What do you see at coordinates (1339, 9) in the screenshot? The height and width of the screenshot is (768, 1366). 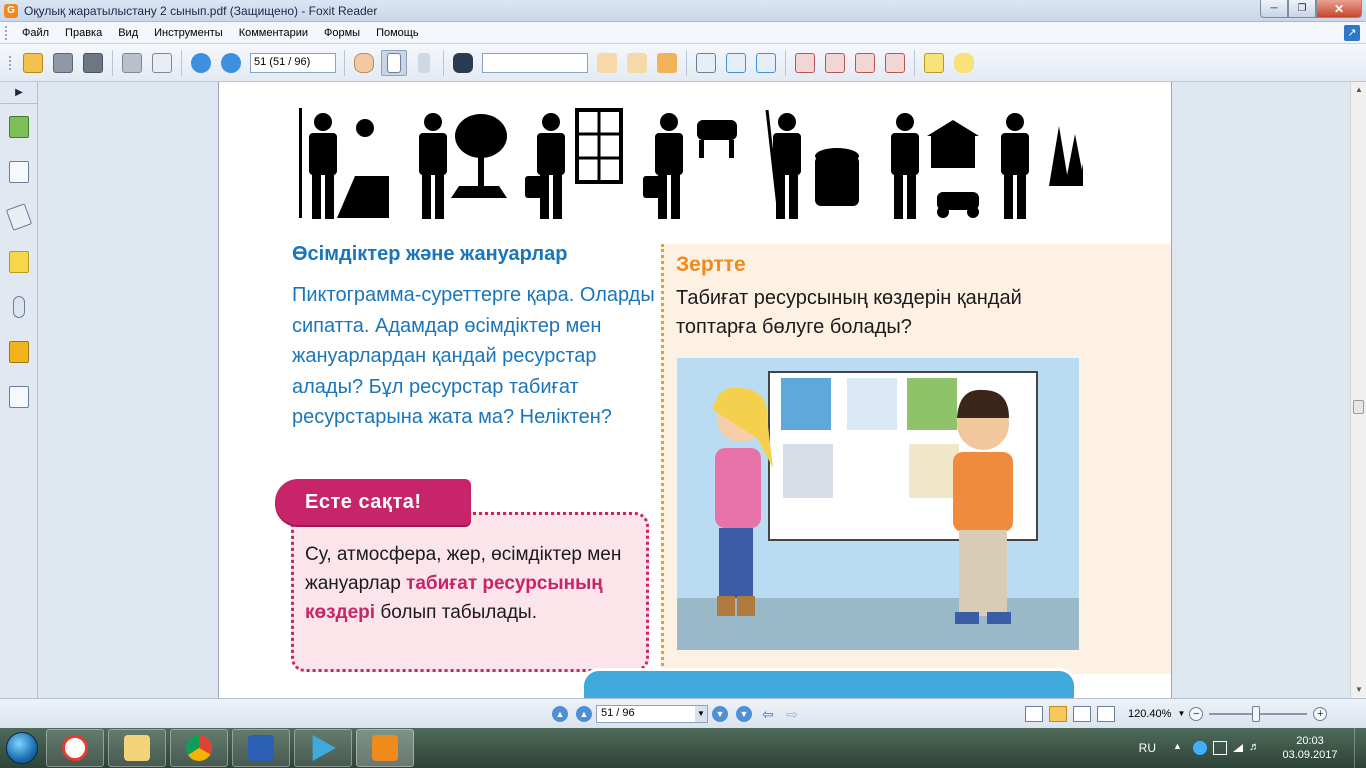 I see `close-button: ✕` at bounding box center [1339, 9].